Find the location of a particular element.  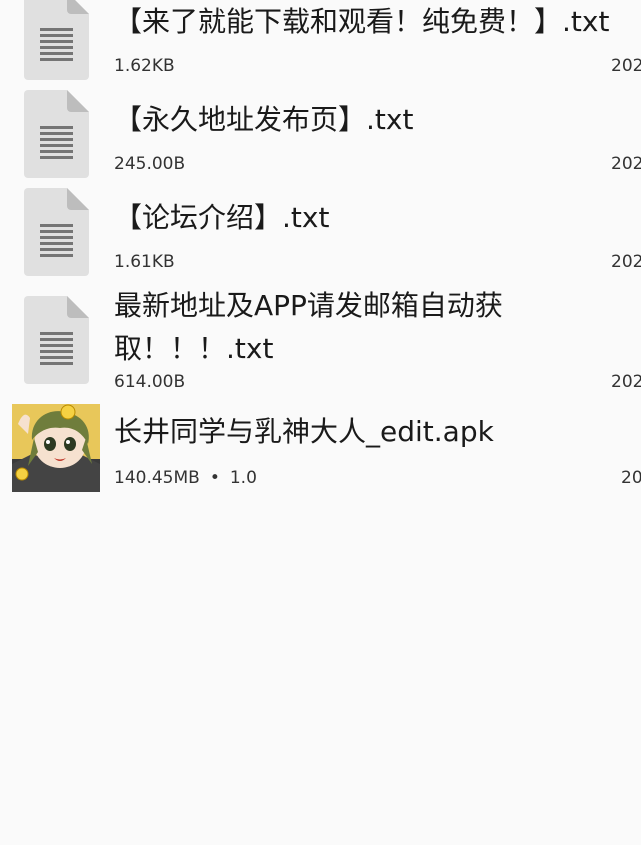

apk-row: 长井同学与乳神大人_edit.apk 140.45MB • 1.0 2023 is located at coordinates (320, 447).